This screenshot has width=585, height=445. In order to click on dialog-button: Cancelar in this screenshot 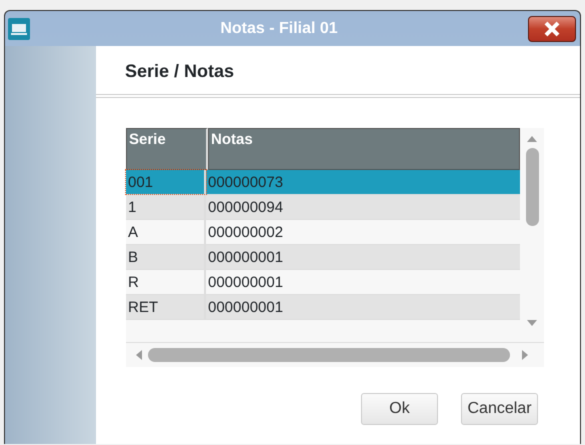, I will do `click(499, 409)`.